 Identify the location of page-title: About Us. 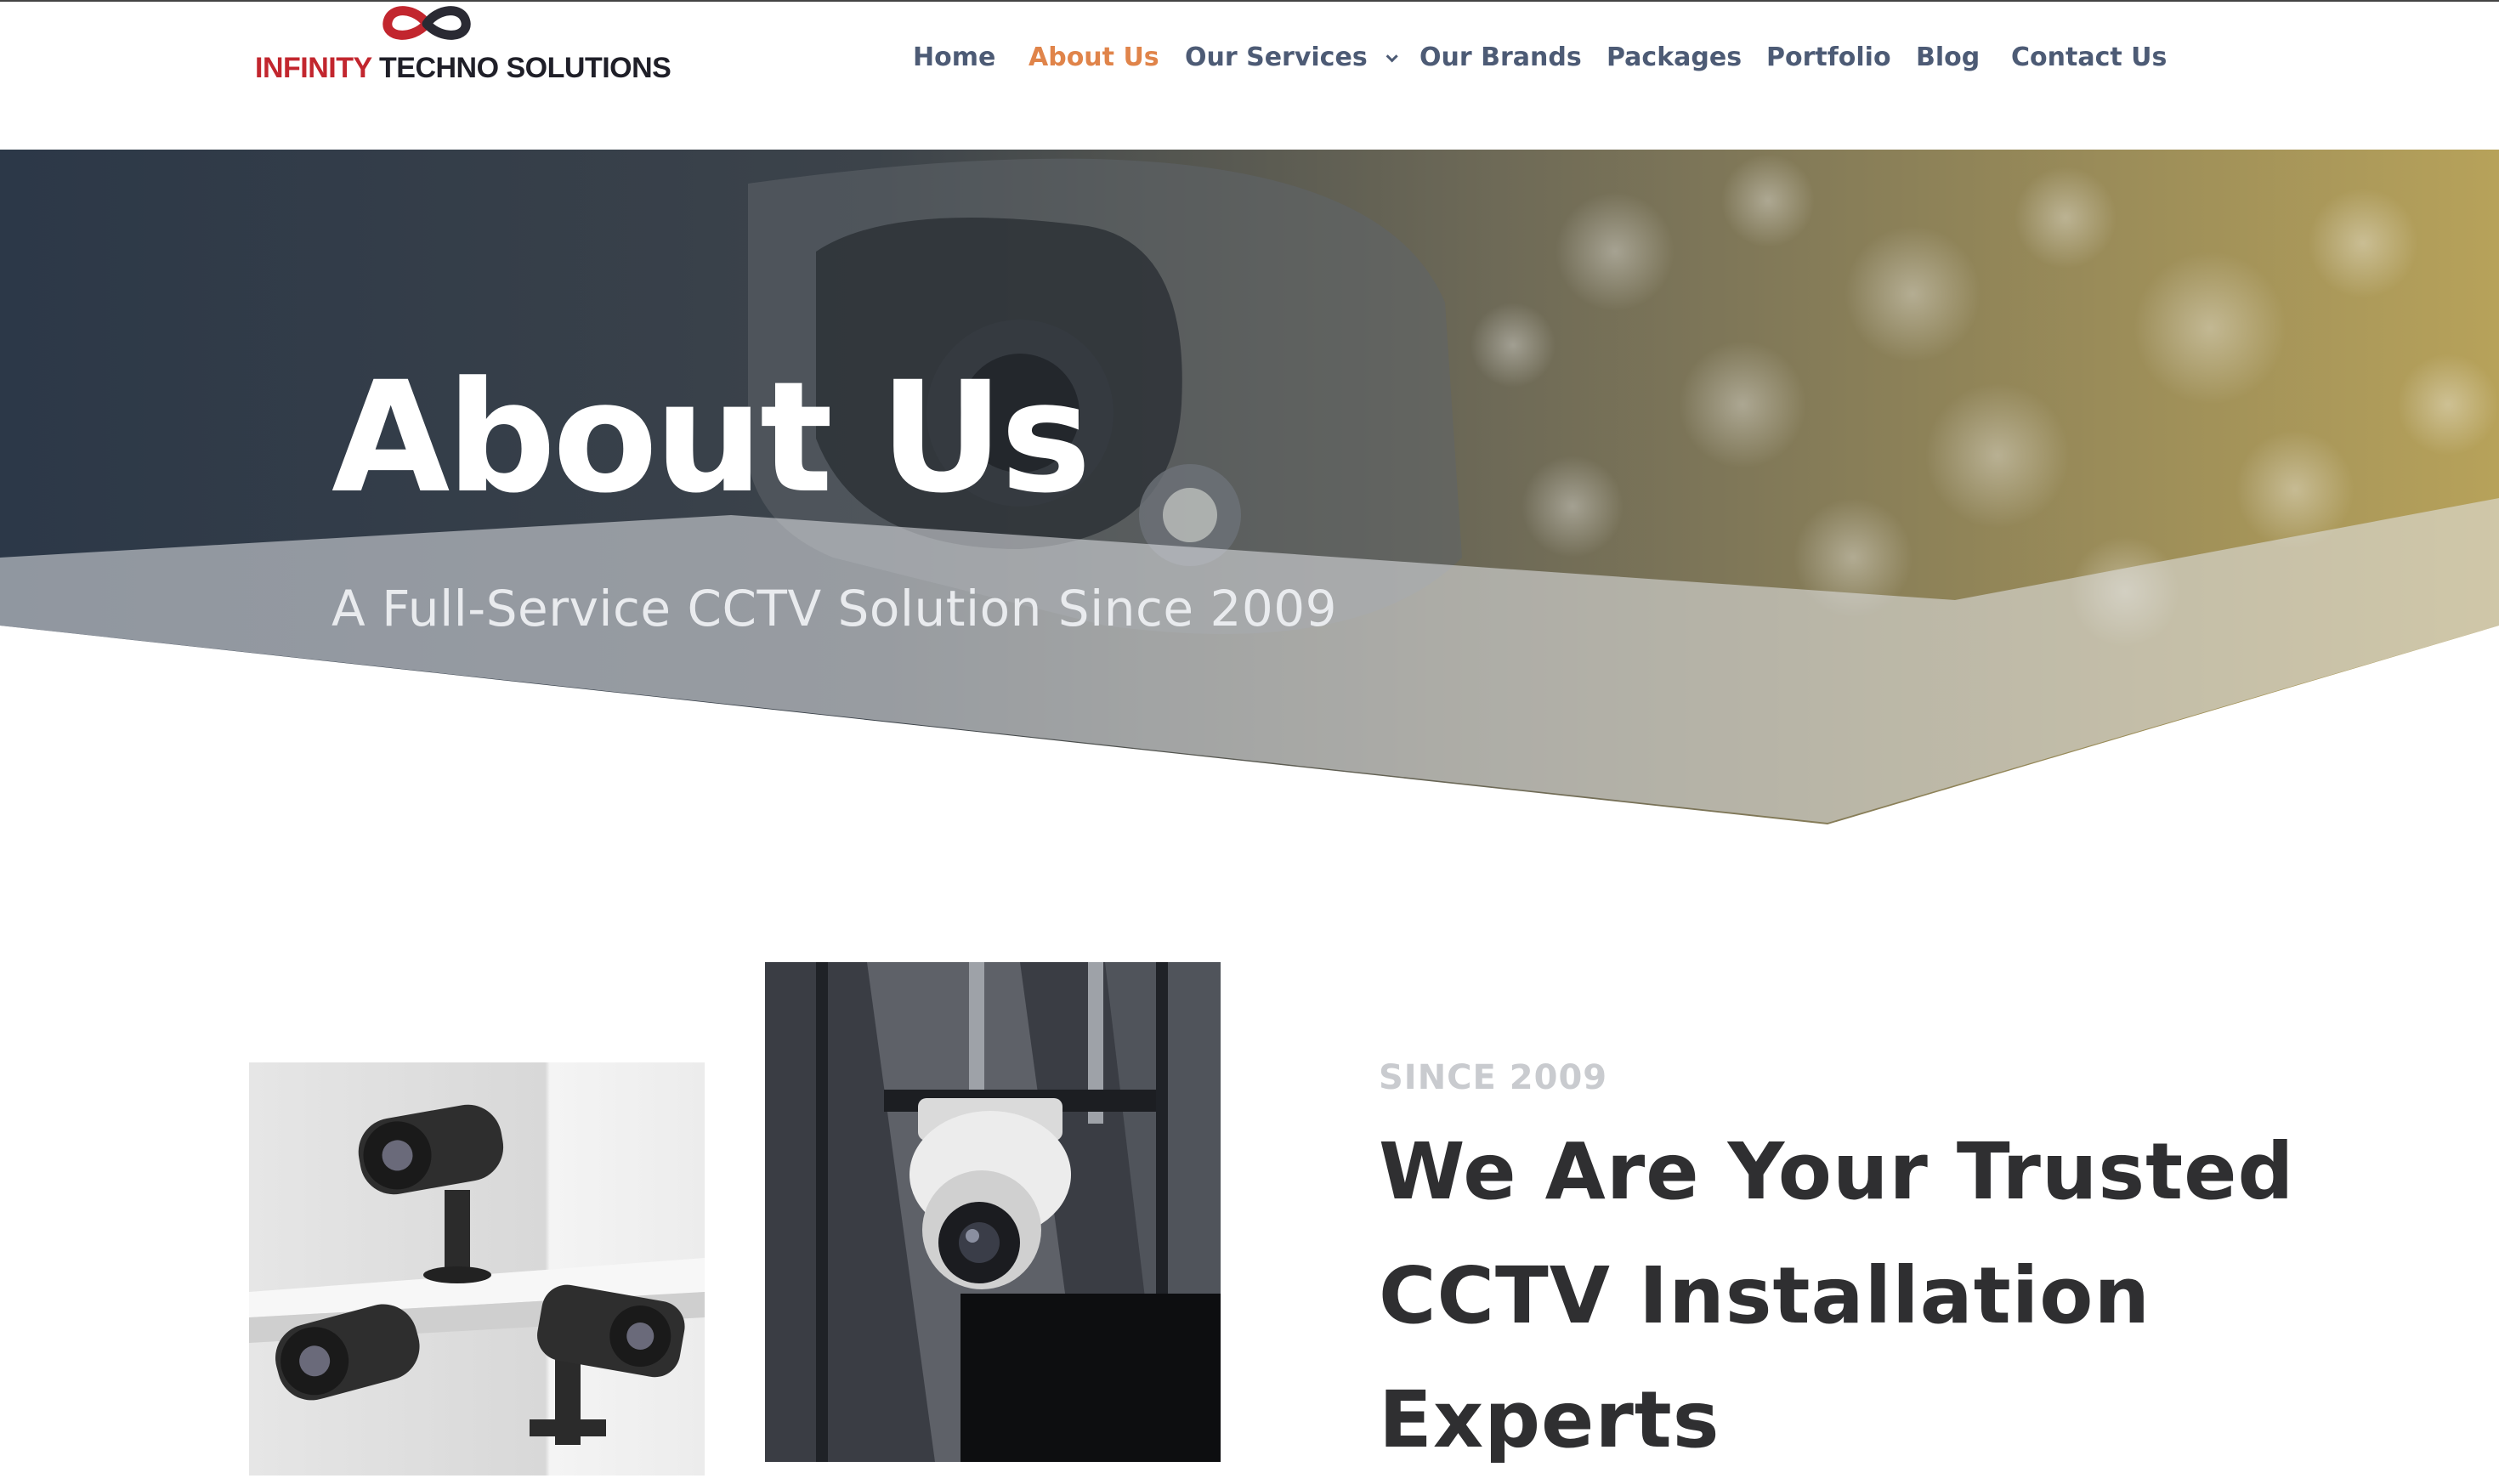
(711, 438).